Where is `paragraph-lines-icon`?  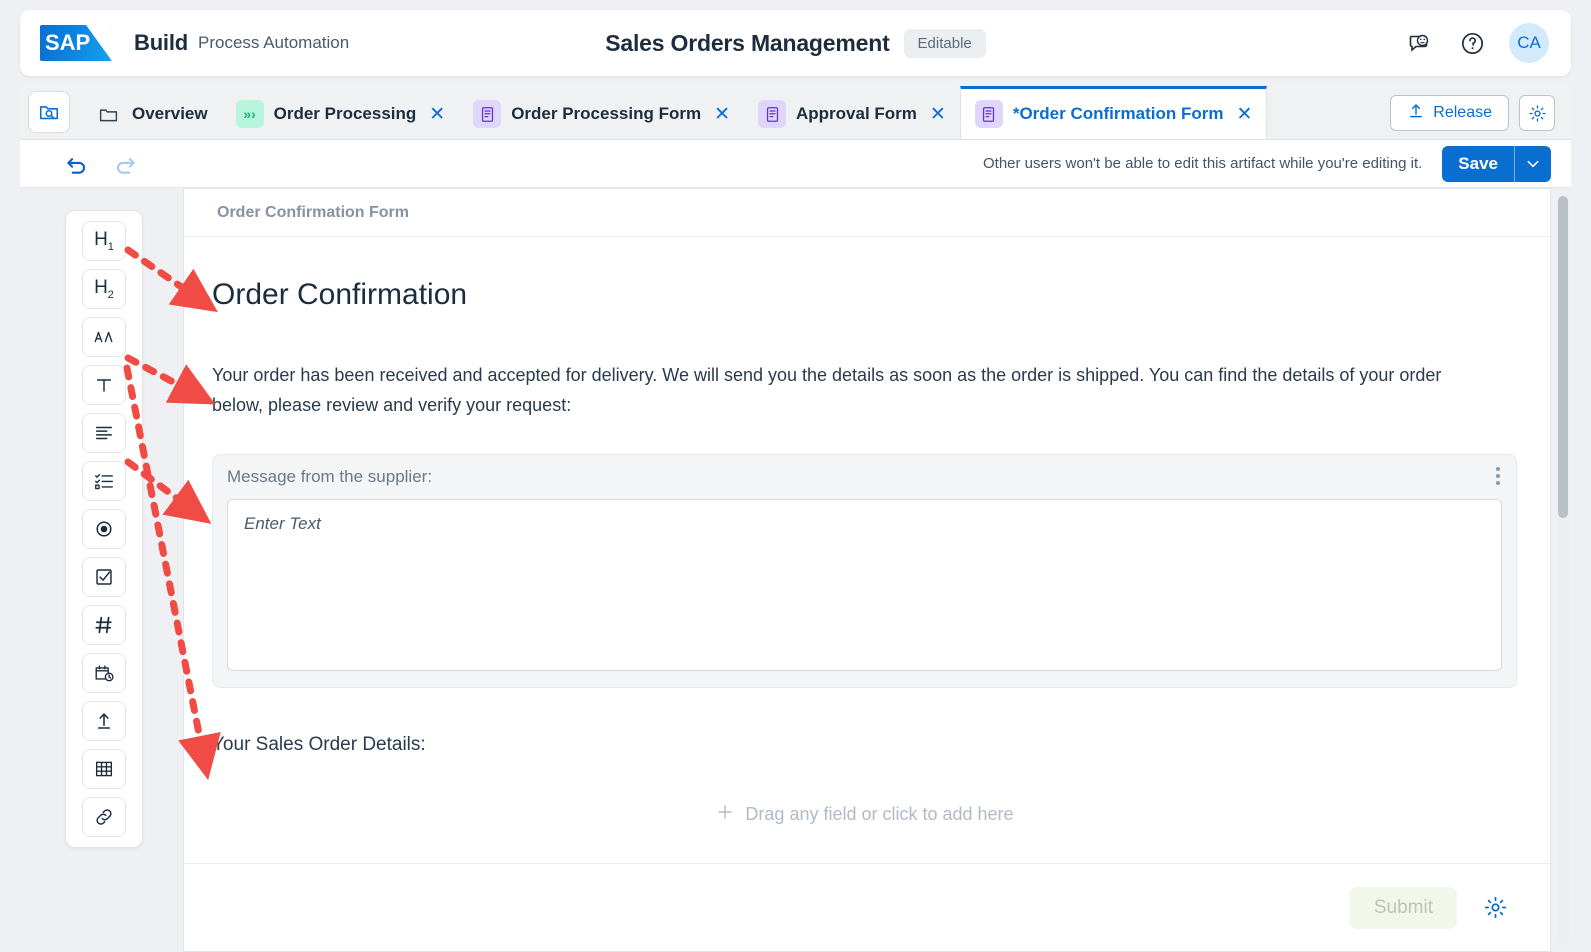
paragraph-lines-icon is located at coordinates (104, 433).